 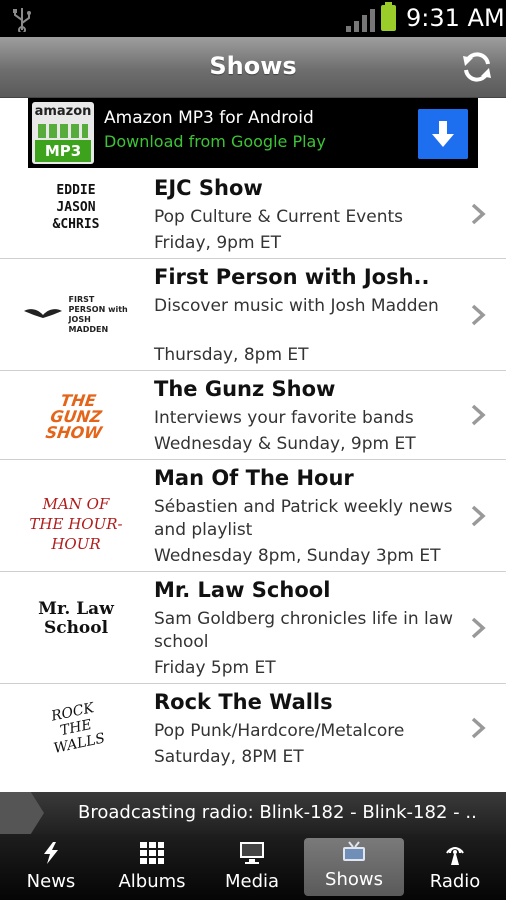 I want to click on ad-subtitle: Download from Google Play, so click(x=215, y=141).